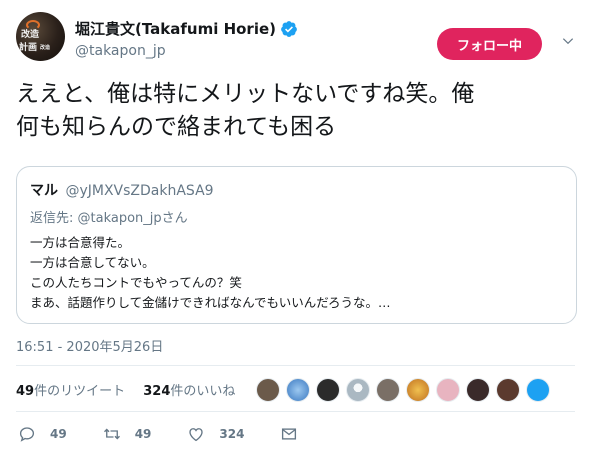 The image size is (591, 456). What do you see at coordinates (175, 29) in the screenshot?
I see `author-display-name-text: 堀江貴文(Takafumi Horie)` at bounding box center [175, 29].